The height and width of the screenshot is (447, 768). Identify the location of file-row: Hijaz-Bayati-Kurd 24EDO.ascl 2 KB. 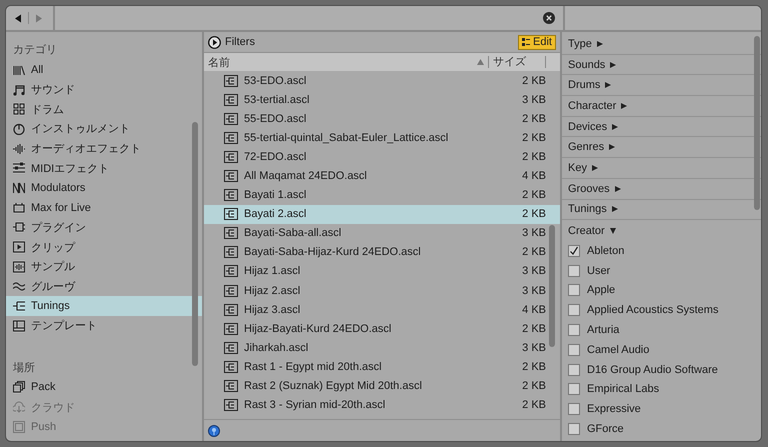
(382, 328).